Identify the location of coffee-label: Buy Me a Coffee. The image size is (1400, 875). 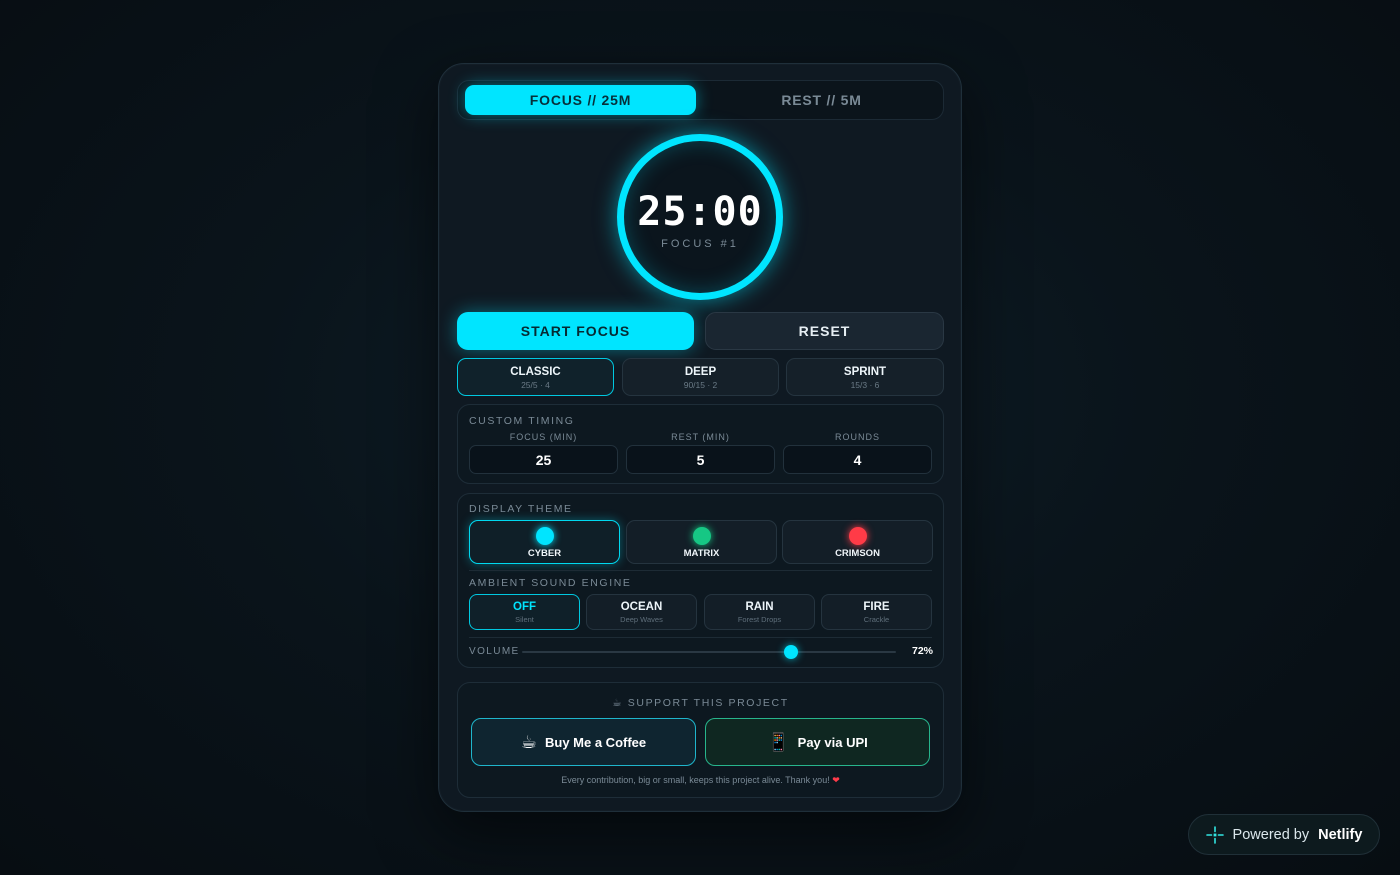
(596, 742).